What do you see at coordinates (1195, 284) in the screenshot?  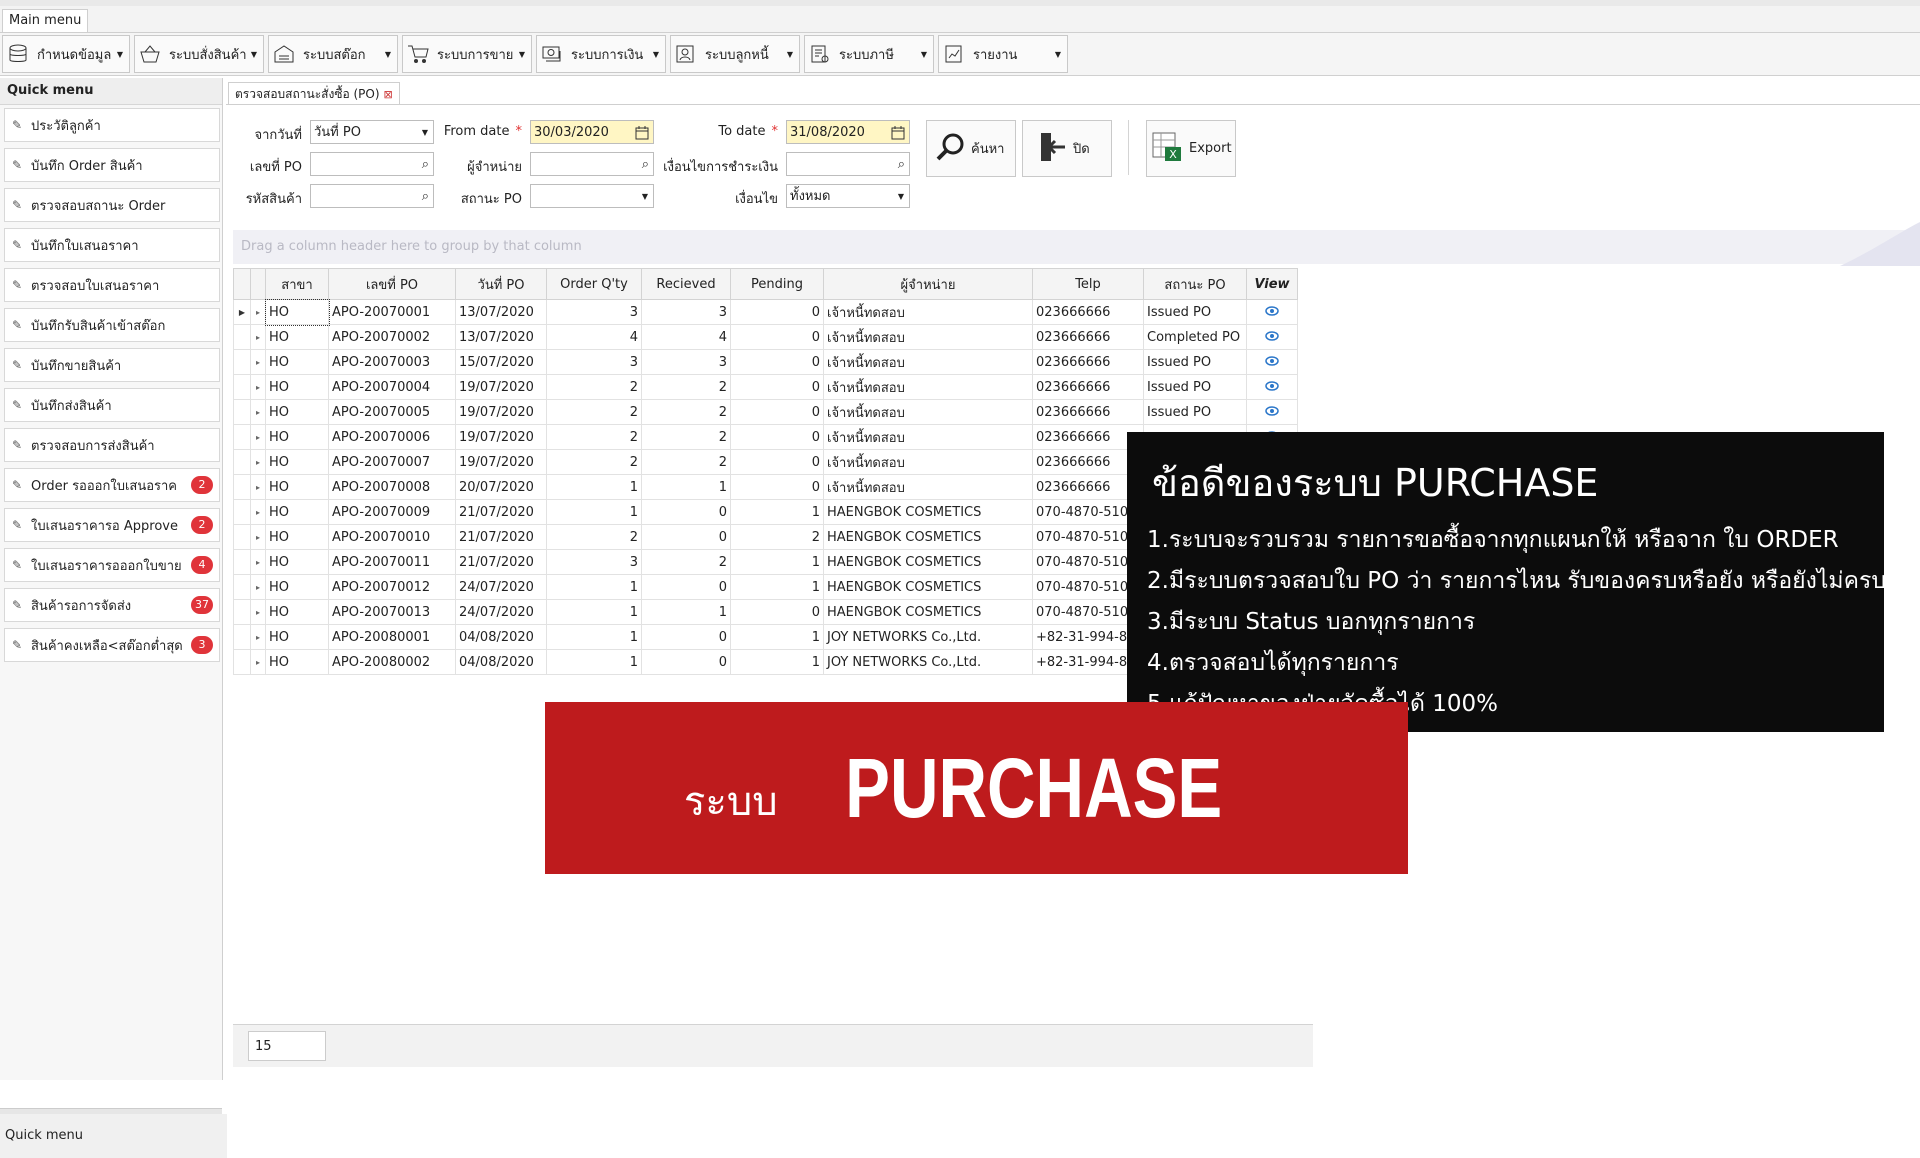 I see `col-po-status: สถานะ PO` at bounding box center [1195, 284].